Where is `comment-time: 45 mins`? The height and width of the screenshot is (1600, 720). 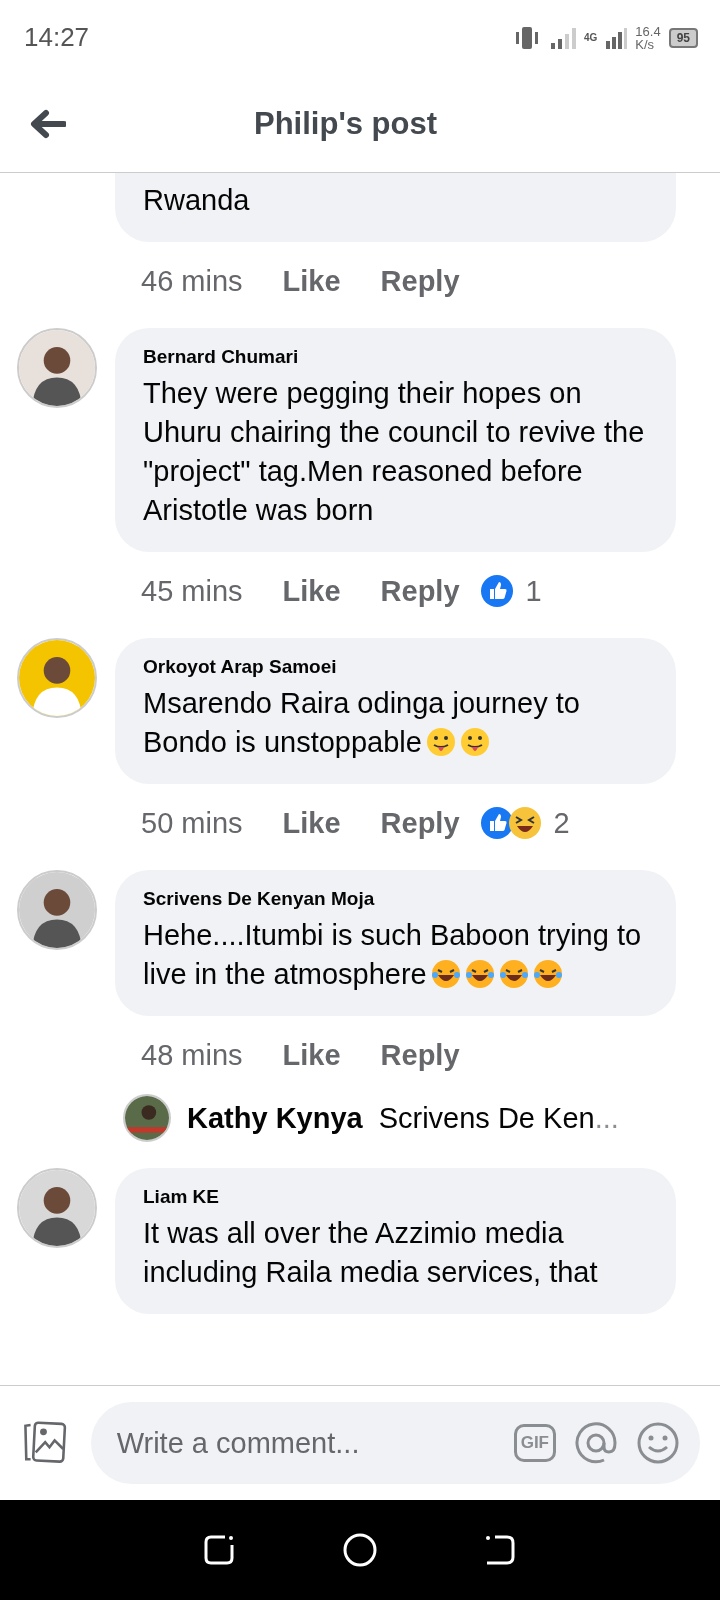 comment-time: 45 mins is located at coordinates (192, 591).